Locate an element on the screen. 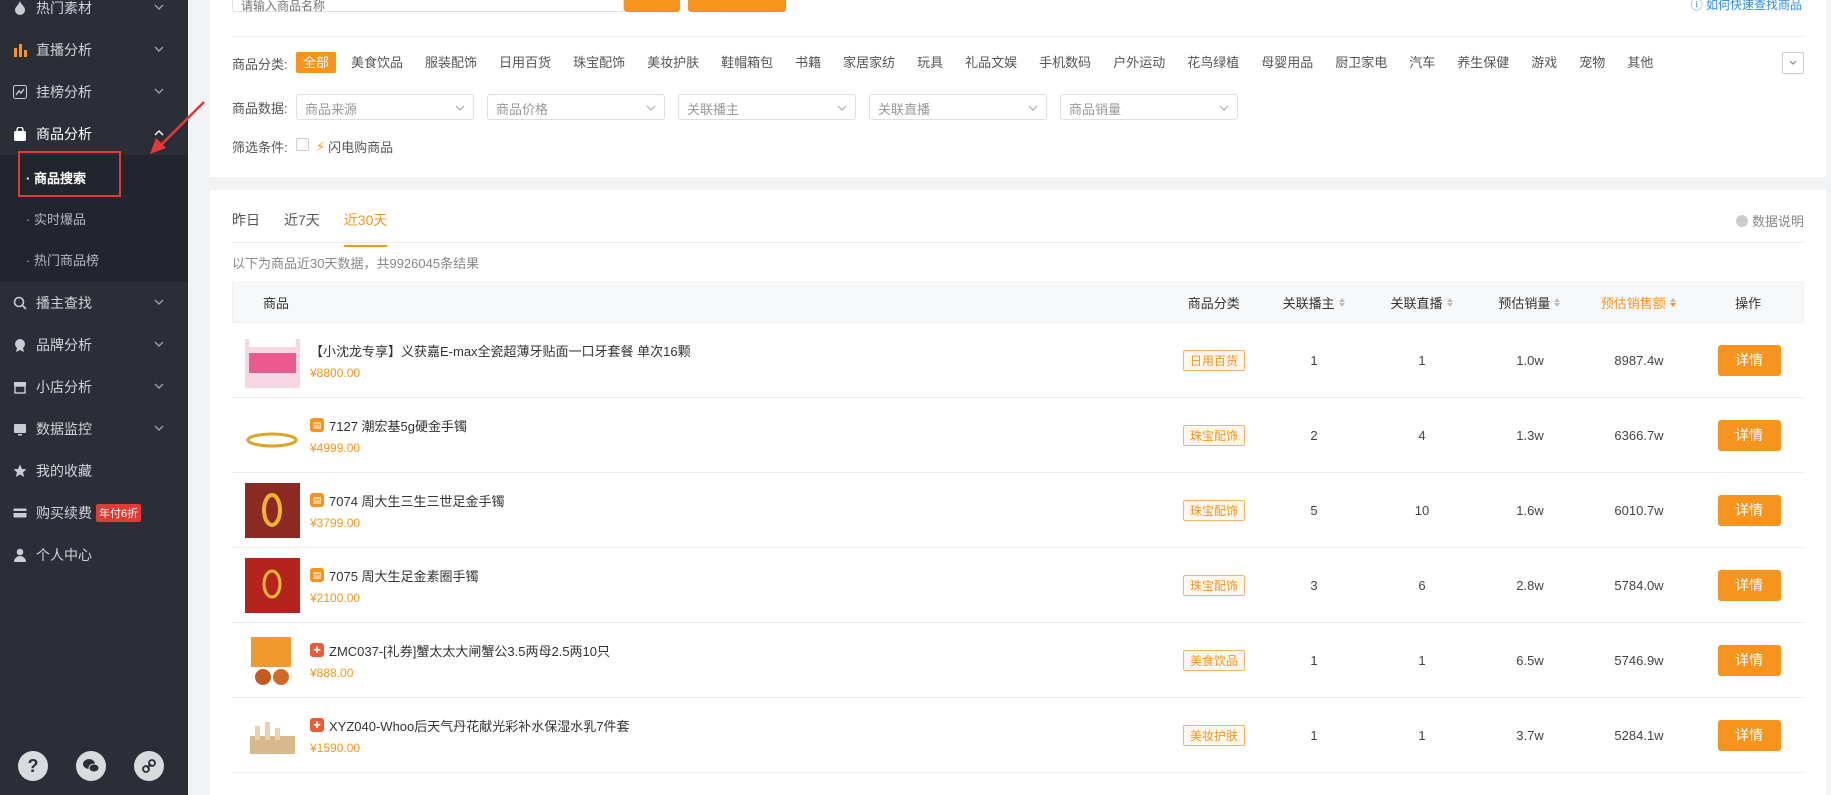 This screenshot has width=1831, height=795. category-option: 鞋帽箱包 is located at coordinates (747, 62).